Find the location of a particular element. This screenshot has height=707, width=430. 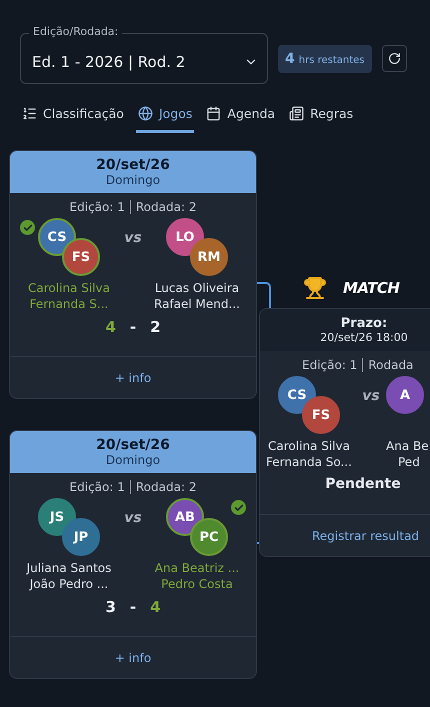

calendar-icon is located at coordinates (214, 113).